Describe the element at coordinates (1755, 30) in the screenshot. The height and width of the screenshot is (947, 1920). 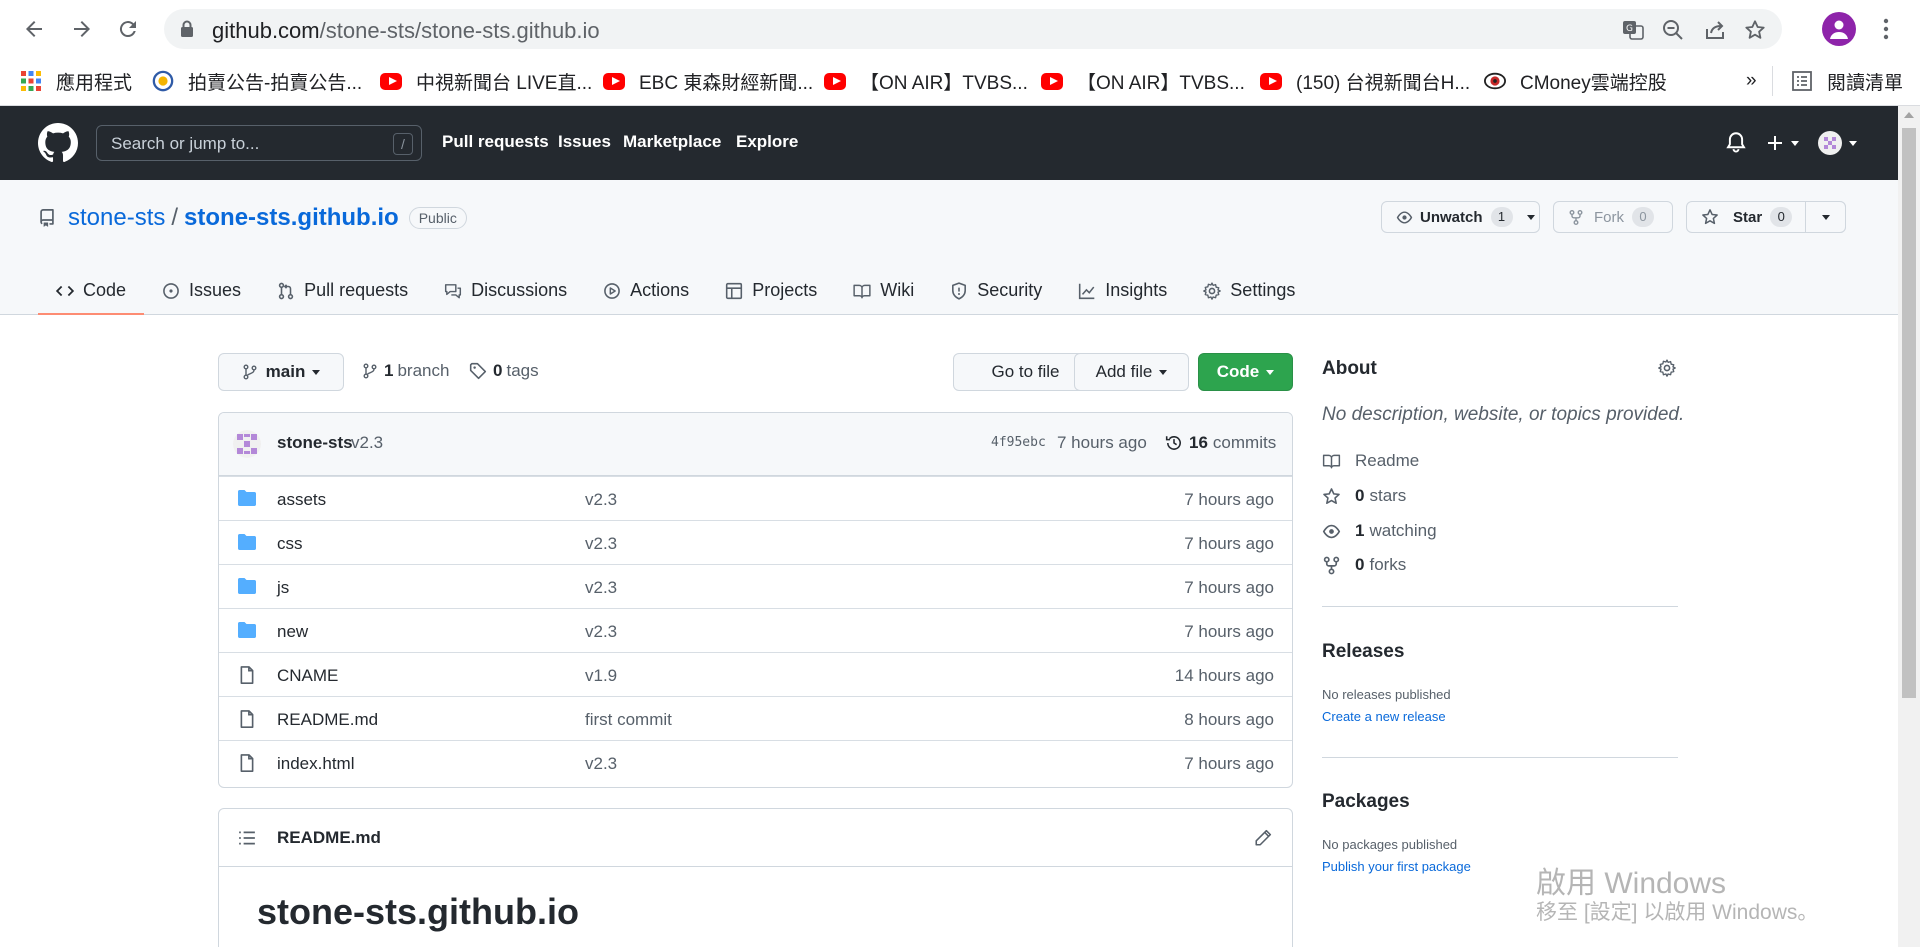
I see `bookmark-star-button` at that location.